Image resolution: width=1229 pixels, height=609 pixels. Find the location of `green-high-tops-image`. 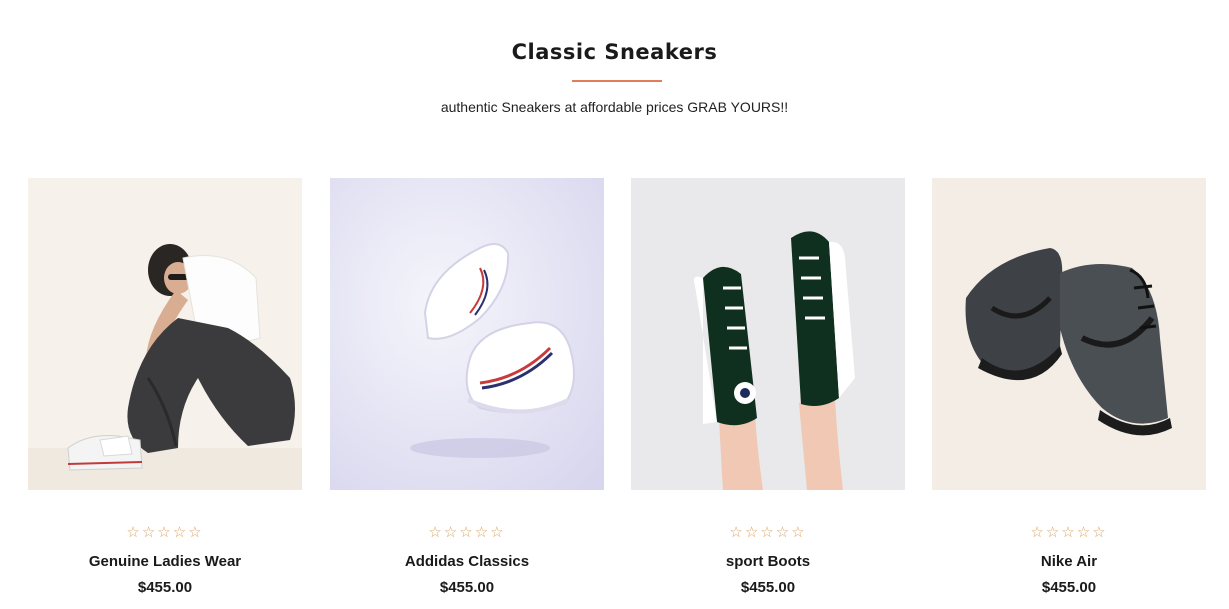

green-high-tops-image is located at coordinates (768, 334).